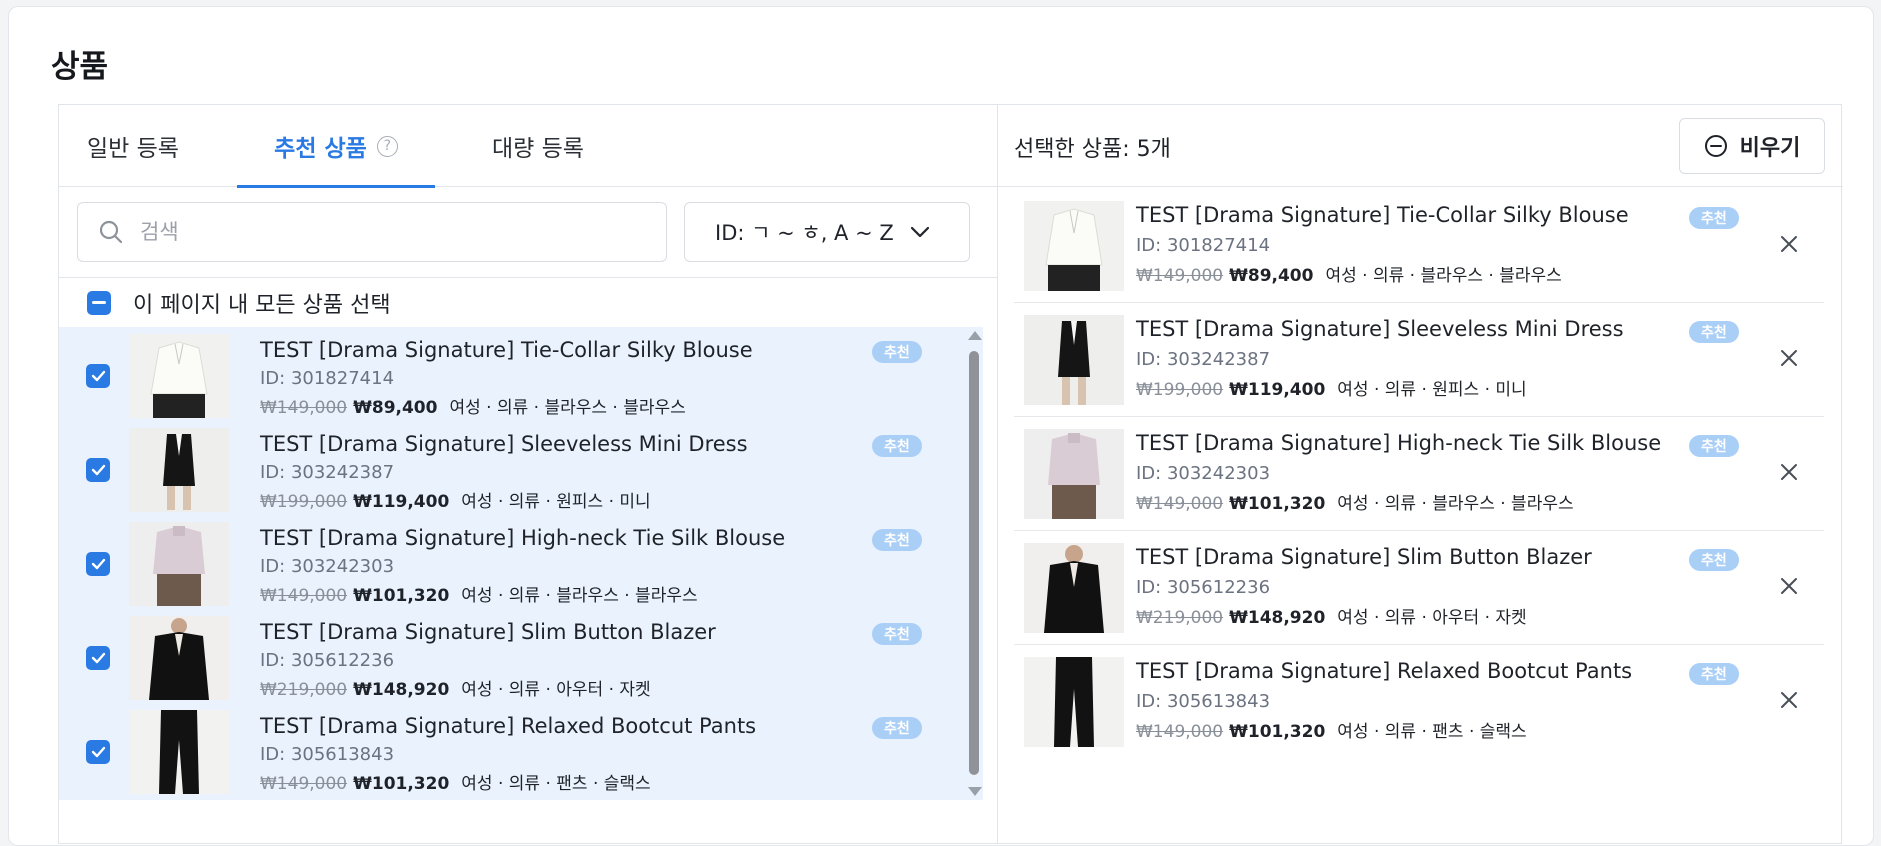 The height and width of the screenshot is (846, 1881). Describe the element at coordinates (380, 232) in the screenshot. I see `search-input` at that location.